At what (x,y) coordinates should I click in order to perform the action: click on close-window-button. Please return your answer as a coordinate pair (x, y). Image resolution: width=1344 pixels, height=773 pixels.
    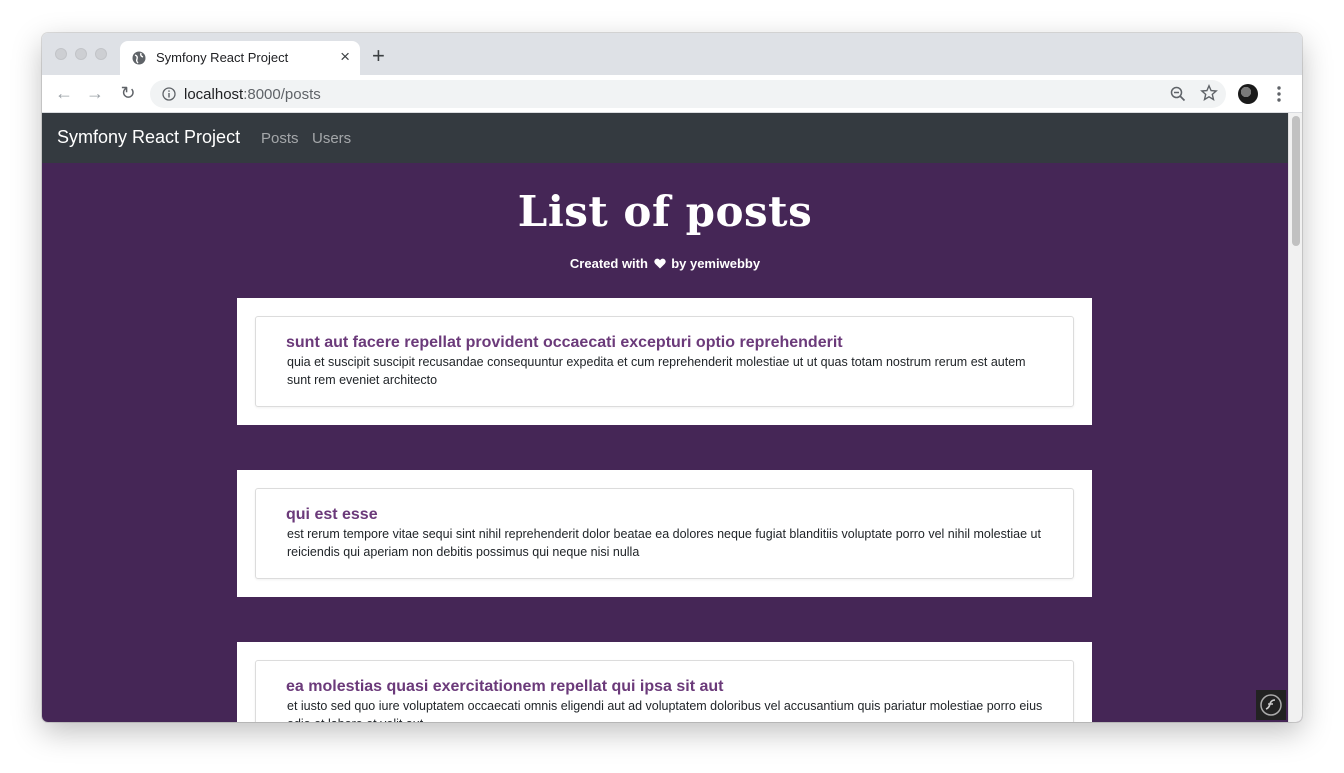
    Looking at the image, I should click on (61, 54).